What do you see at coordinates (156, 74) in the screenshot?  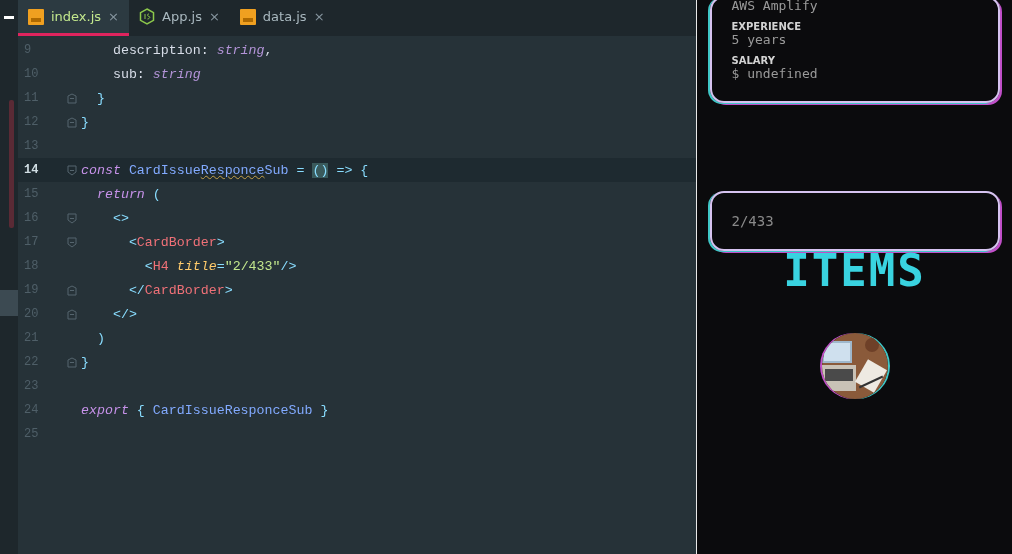 I see `code-line: sub: string` at bounding box center [156, 74].